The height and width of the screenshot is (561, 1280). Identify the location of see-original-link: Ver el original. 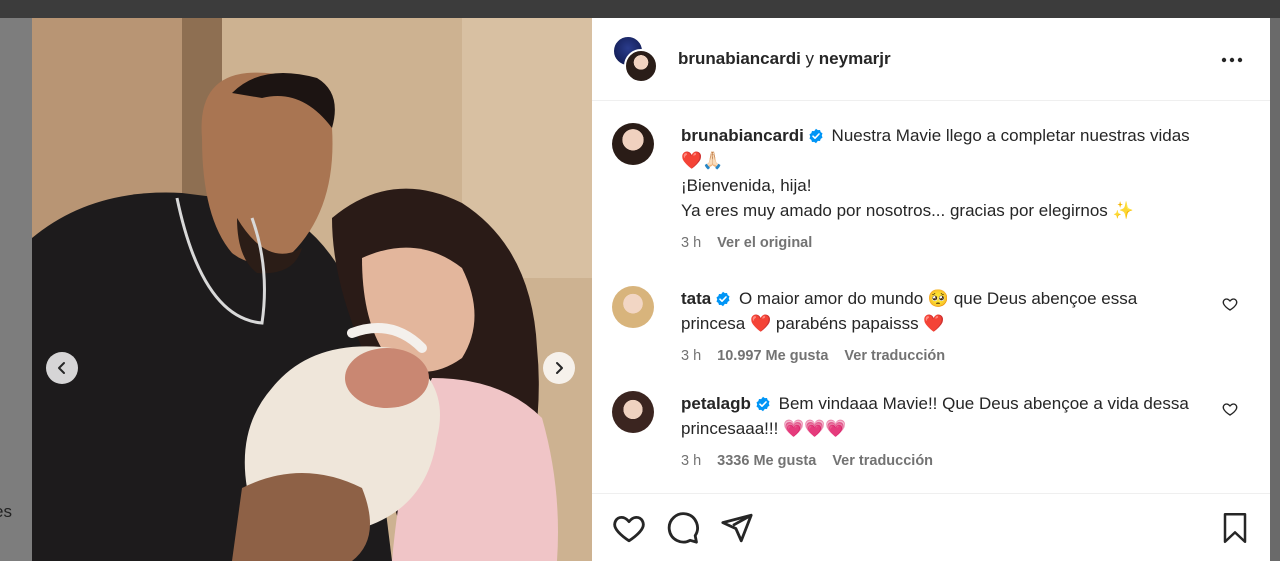
(764, 243).